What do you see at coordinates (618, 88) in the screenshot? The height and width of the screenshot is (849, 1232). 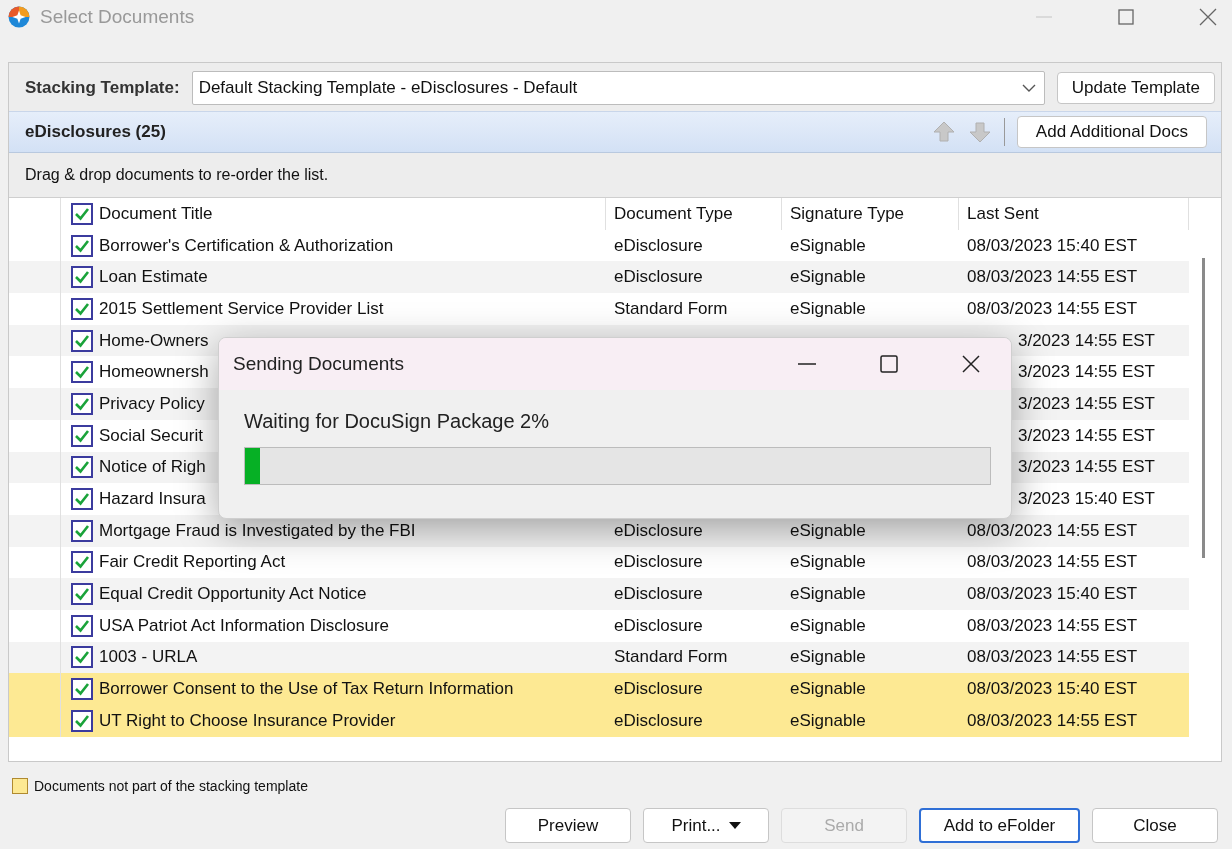 I see `stacking-template-dropdown: Default Stacking Template - eDisclosures - Default` at bounding box center [618, 88].